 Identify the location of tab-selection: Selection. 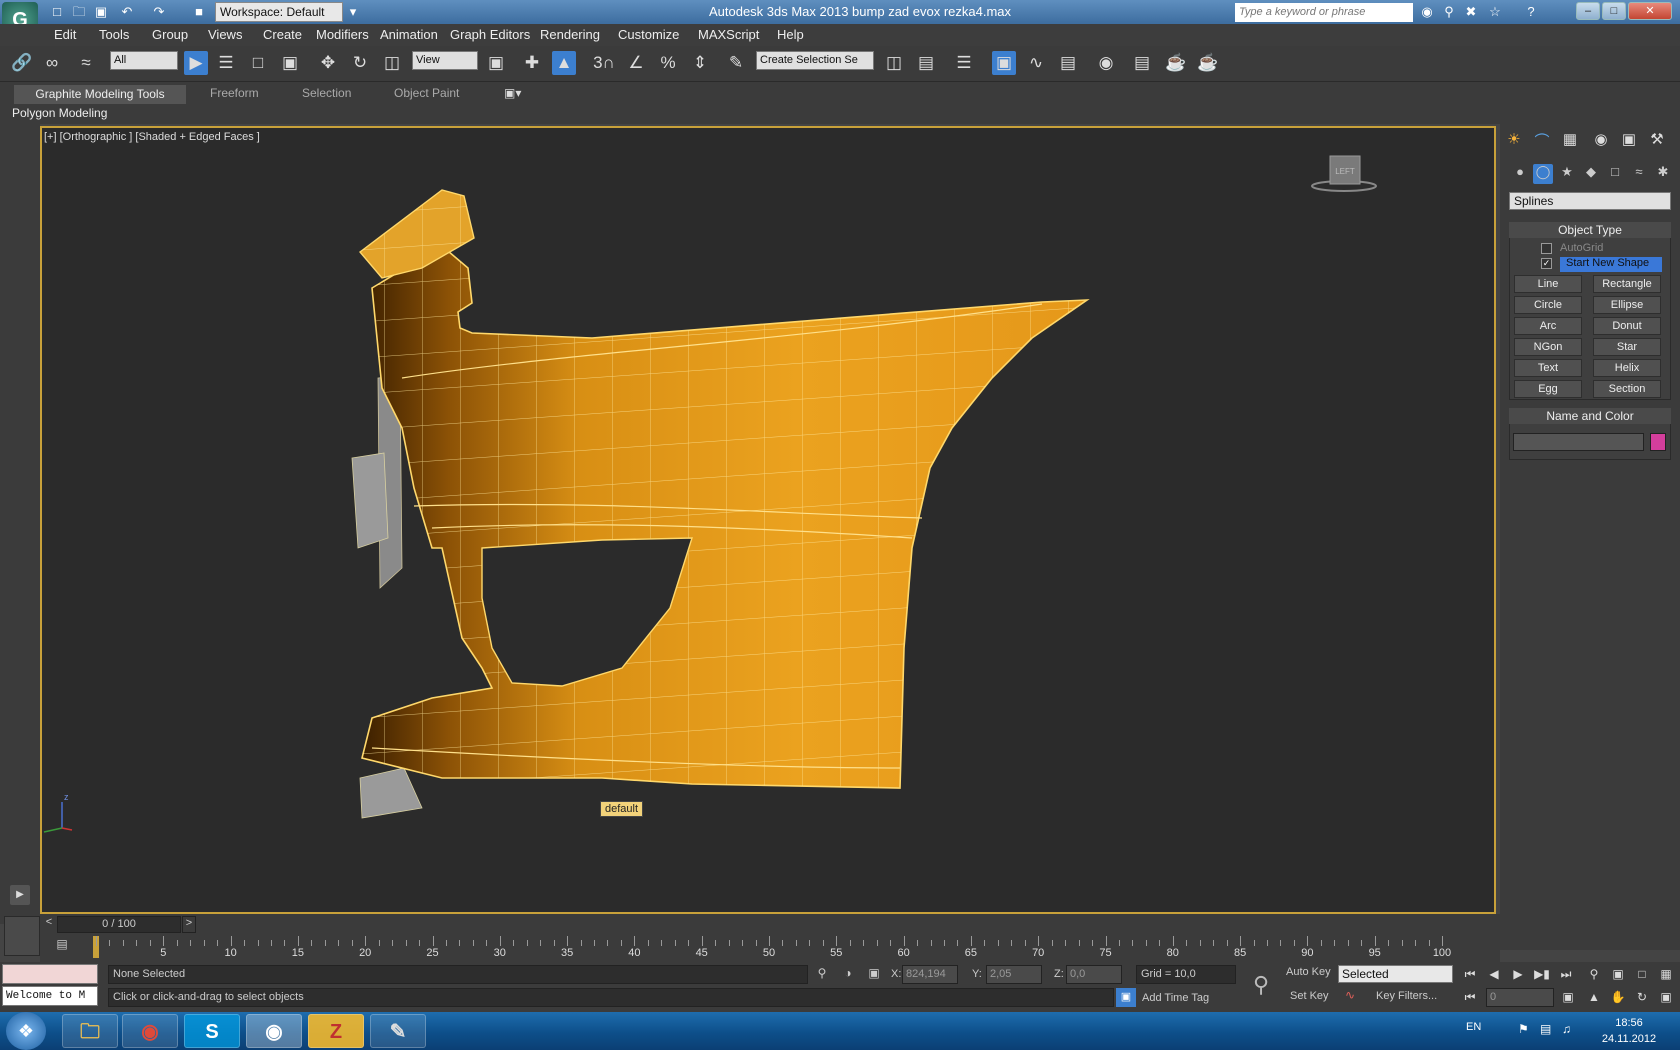
(326, 93).